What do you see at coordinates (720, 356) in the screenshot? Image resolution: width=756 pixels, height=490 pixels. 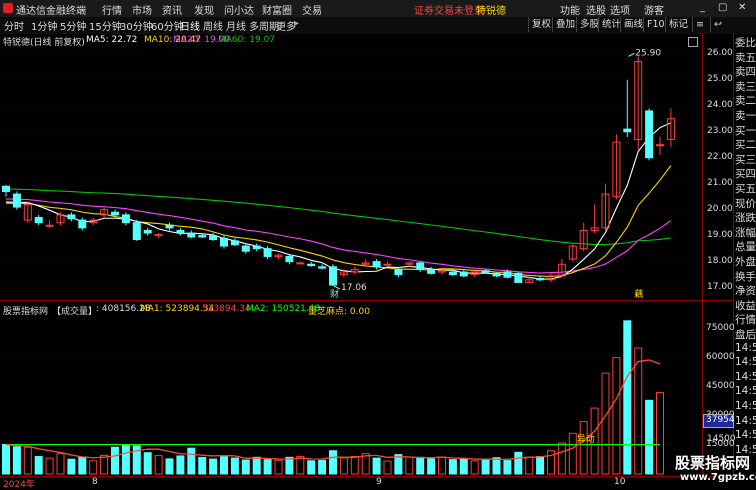 I see `volume-tick: 60000` at bounding box center [720, 356].